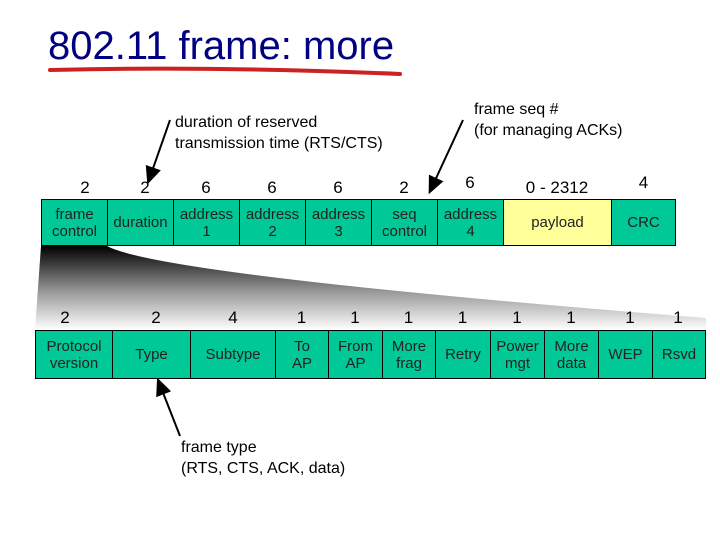  I want to click on seq-note-line2: (for managing ACKs), so click(548, 130).